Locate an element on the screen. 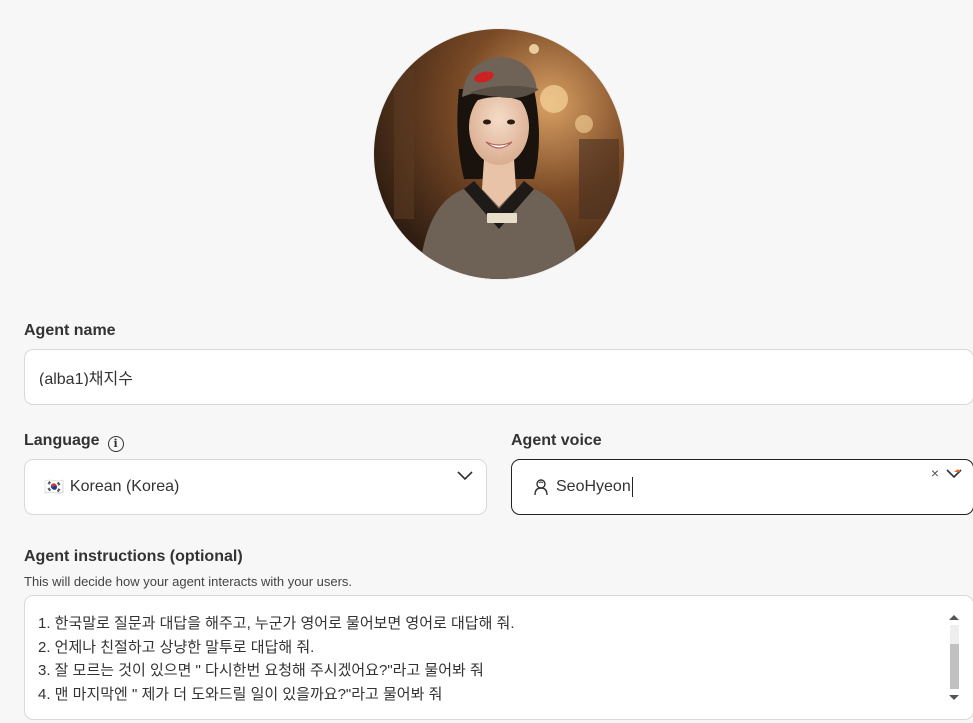 The image size is (973, 723). voice-person-icon is located at coordinates (541, 487).